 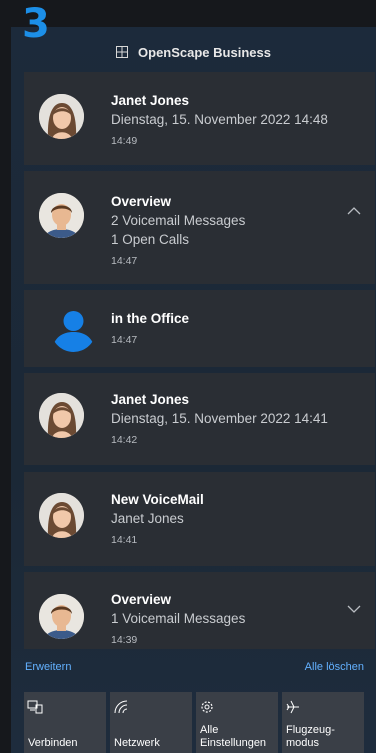 What do you see at coordinates (199, 610) in the screenshot?
I see `notification-card: Overview 1 Voicemail Messages 14:39` at bounding box center [199, 610].